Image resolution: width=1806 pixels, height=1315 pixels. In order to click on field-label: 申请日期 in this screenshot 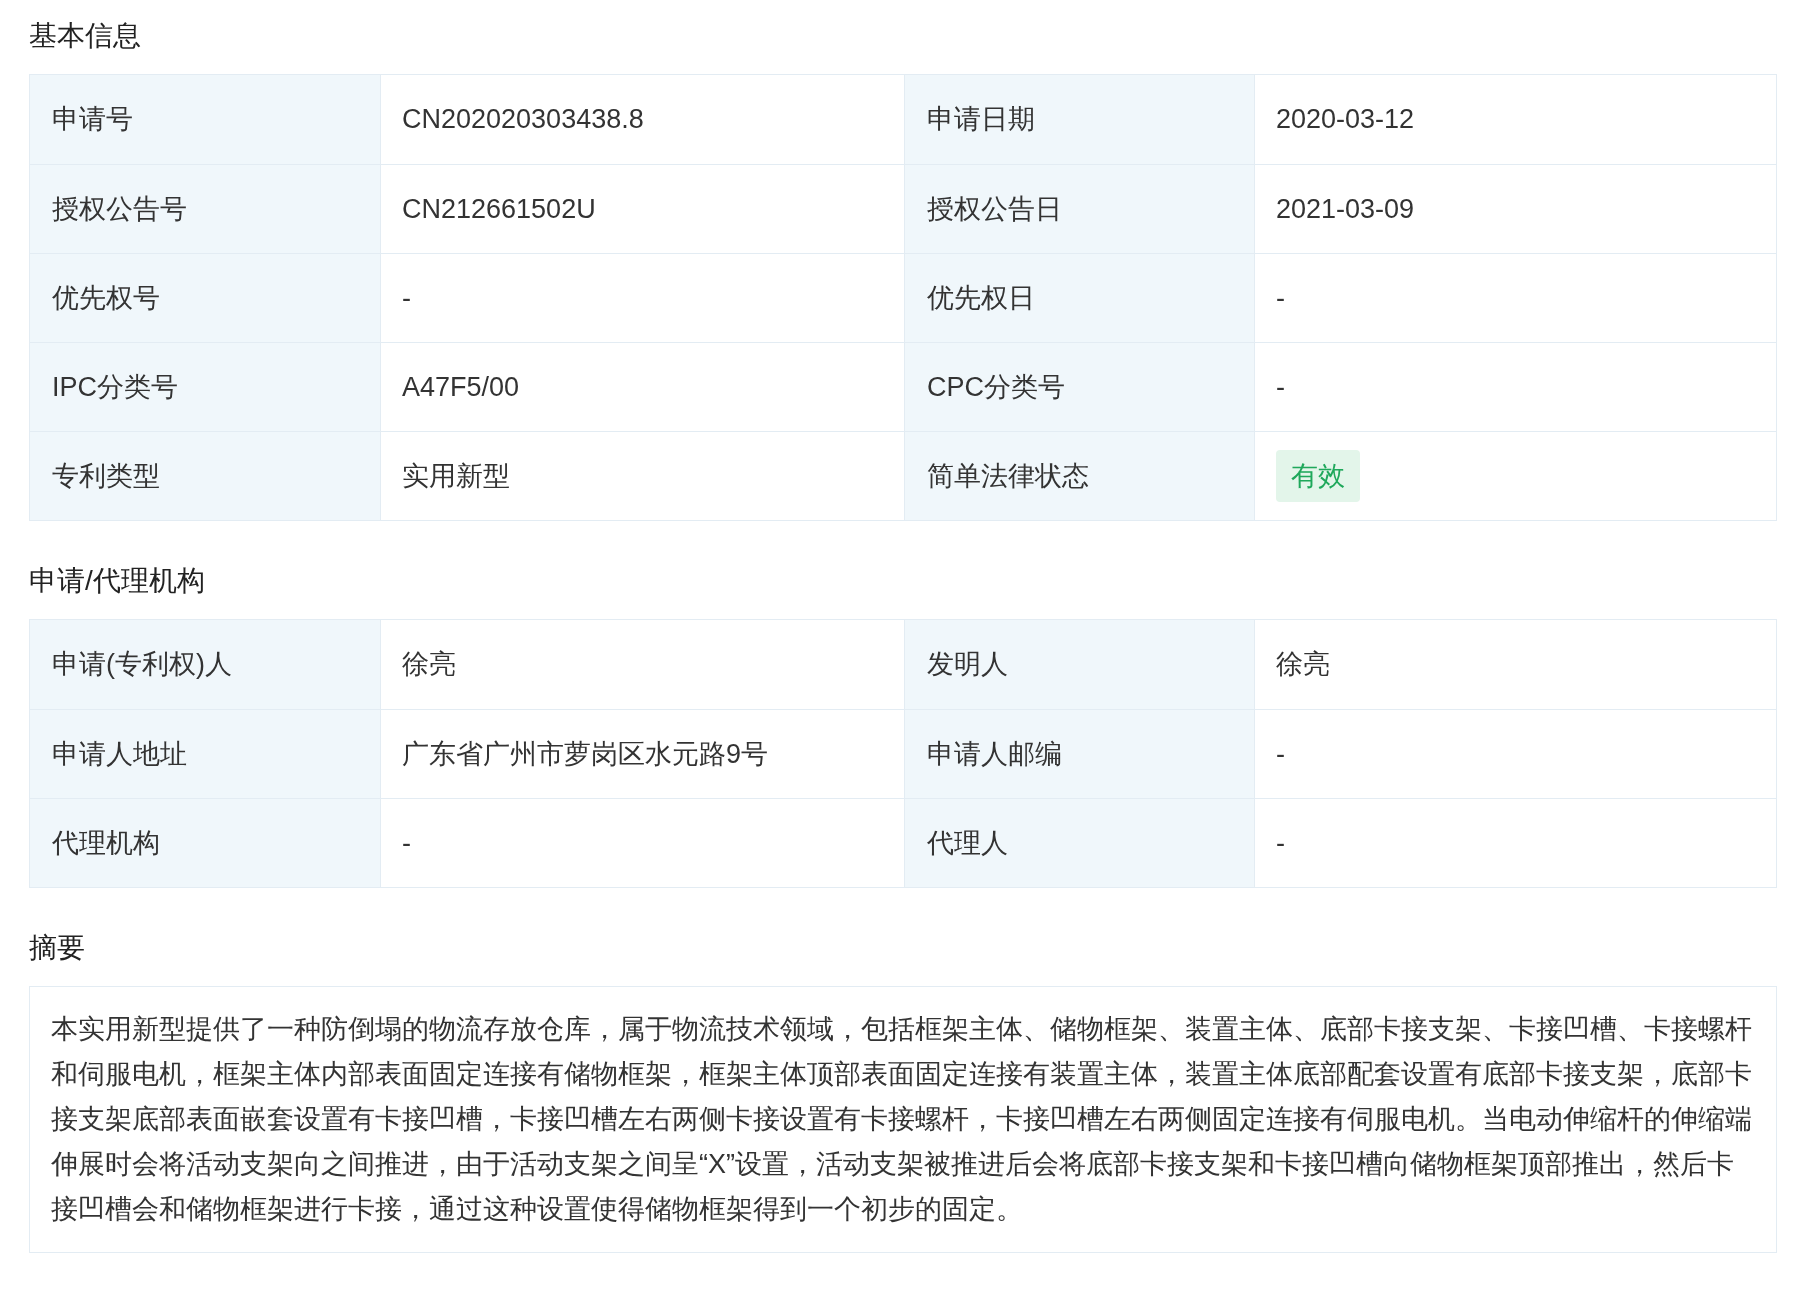, I will do `click(981, 120)`.